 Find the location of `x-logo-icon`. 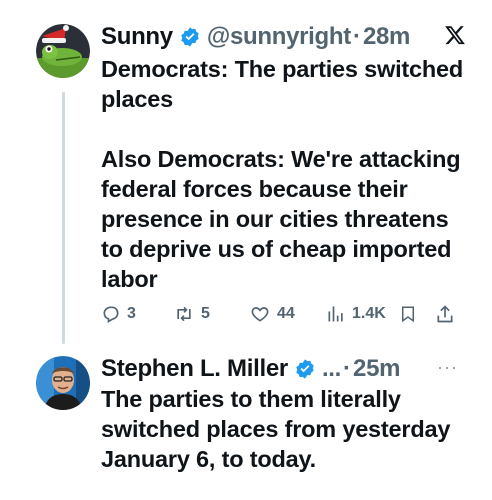

x-logo-icon is located at coordinates (455, 37).